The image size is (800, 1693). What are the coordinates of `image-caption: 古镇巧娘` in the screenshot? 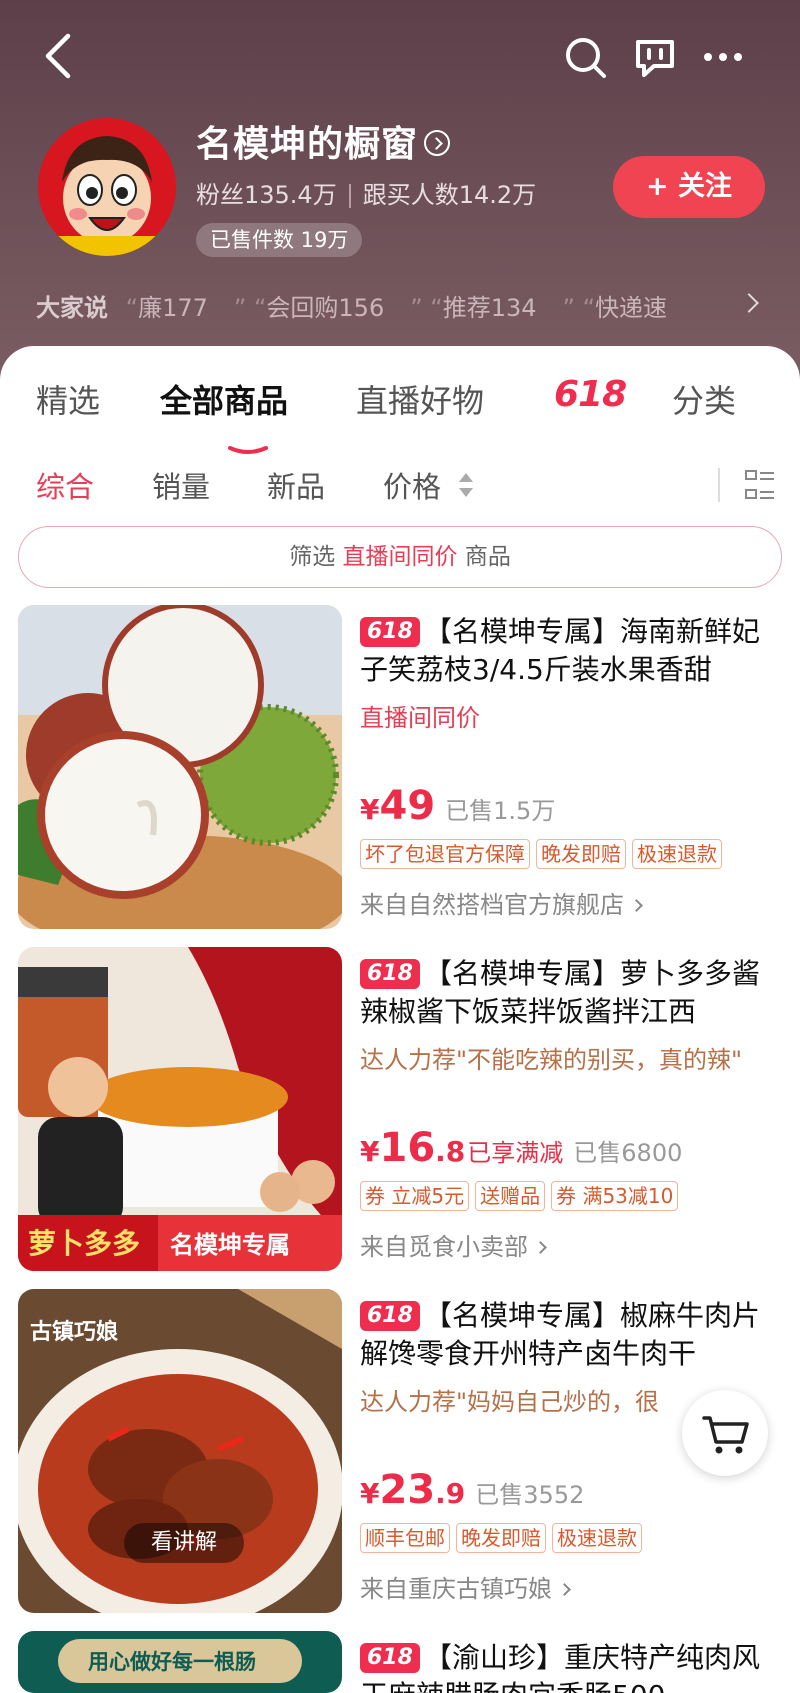 It's located at (74, 1332).